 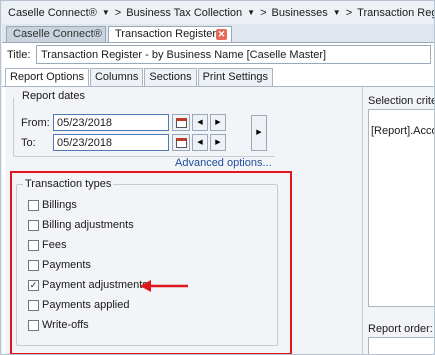 What do you see at coordinates (166, 34) in the screenshot?
I see `tab-label: Transaction Register` at bounding box center [166, 34].